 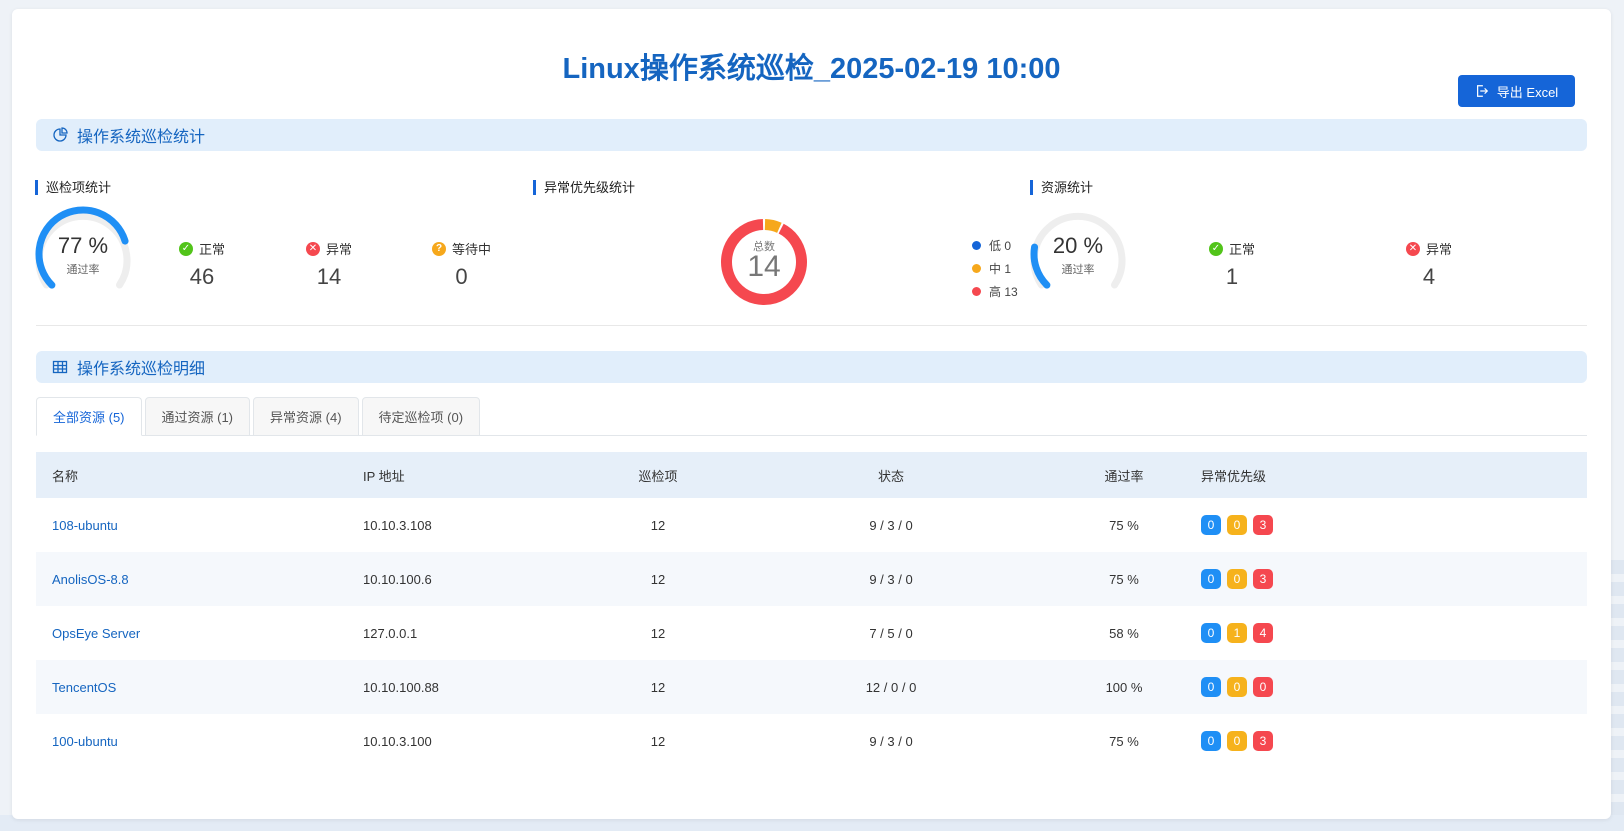 I want to click on table-header-row: 名称 IP 地址 巡检项 状态 通过率 异常优先级, so click(x=811, y=475).